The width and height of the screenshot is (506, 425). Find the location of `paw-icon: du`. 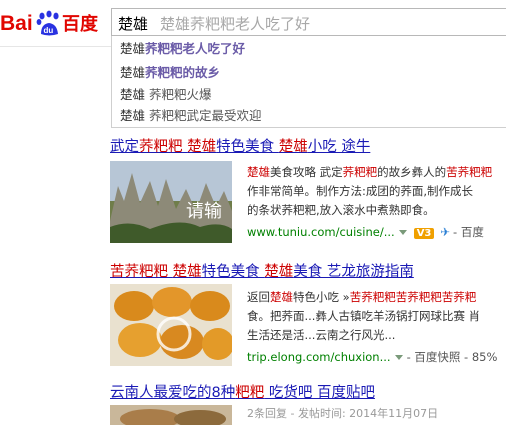

paw-icon: du is located at coordinates (47, 23).